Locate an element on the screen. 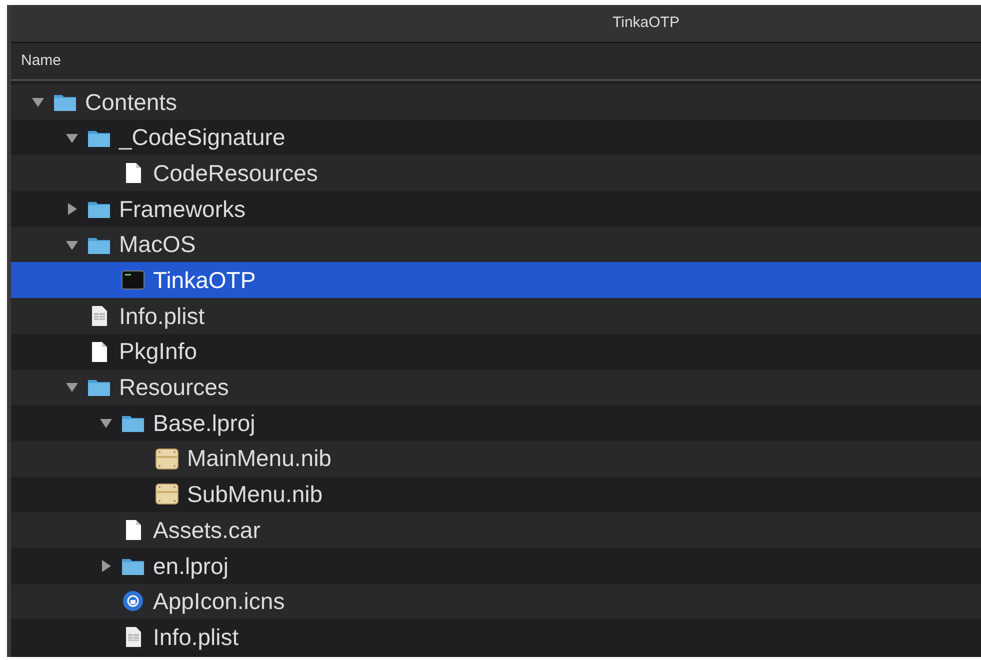 The height and width of the screenshot is (660, 981). tree-row: _CodeSignature is located at coordinates (496, 138).